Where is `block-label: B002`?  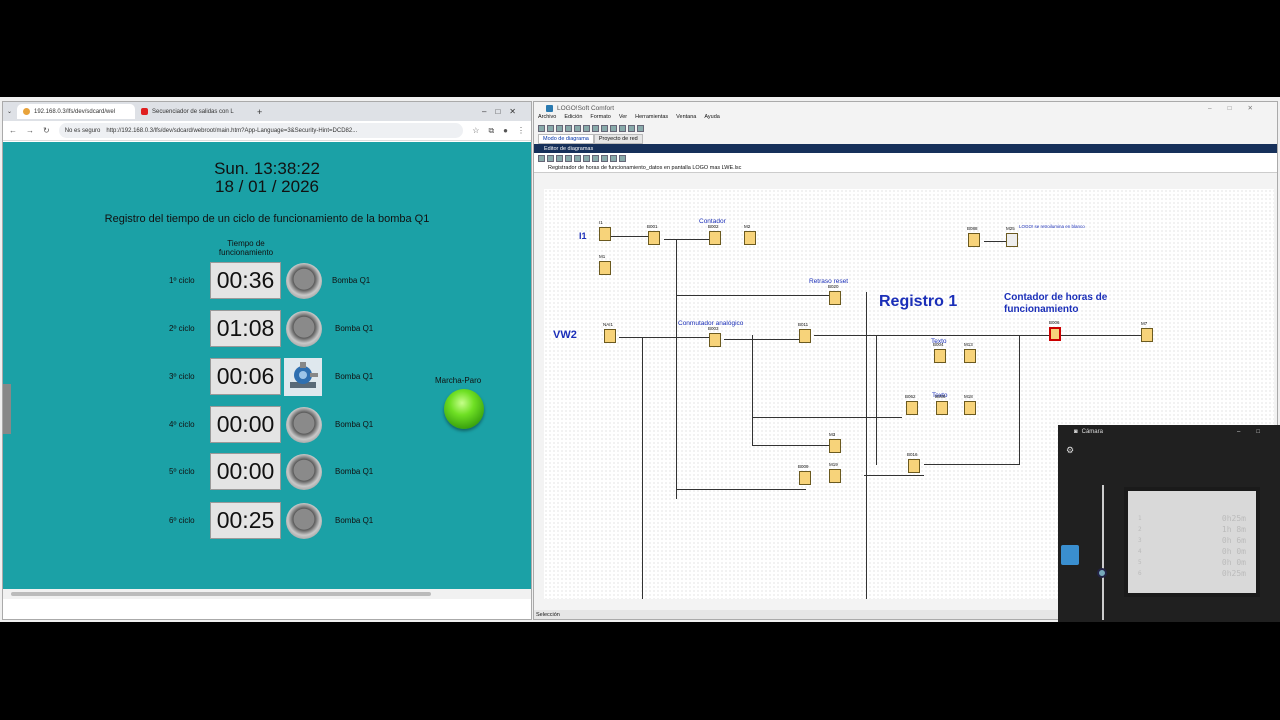
block-label: B002 is located at coordinates (713, 226).